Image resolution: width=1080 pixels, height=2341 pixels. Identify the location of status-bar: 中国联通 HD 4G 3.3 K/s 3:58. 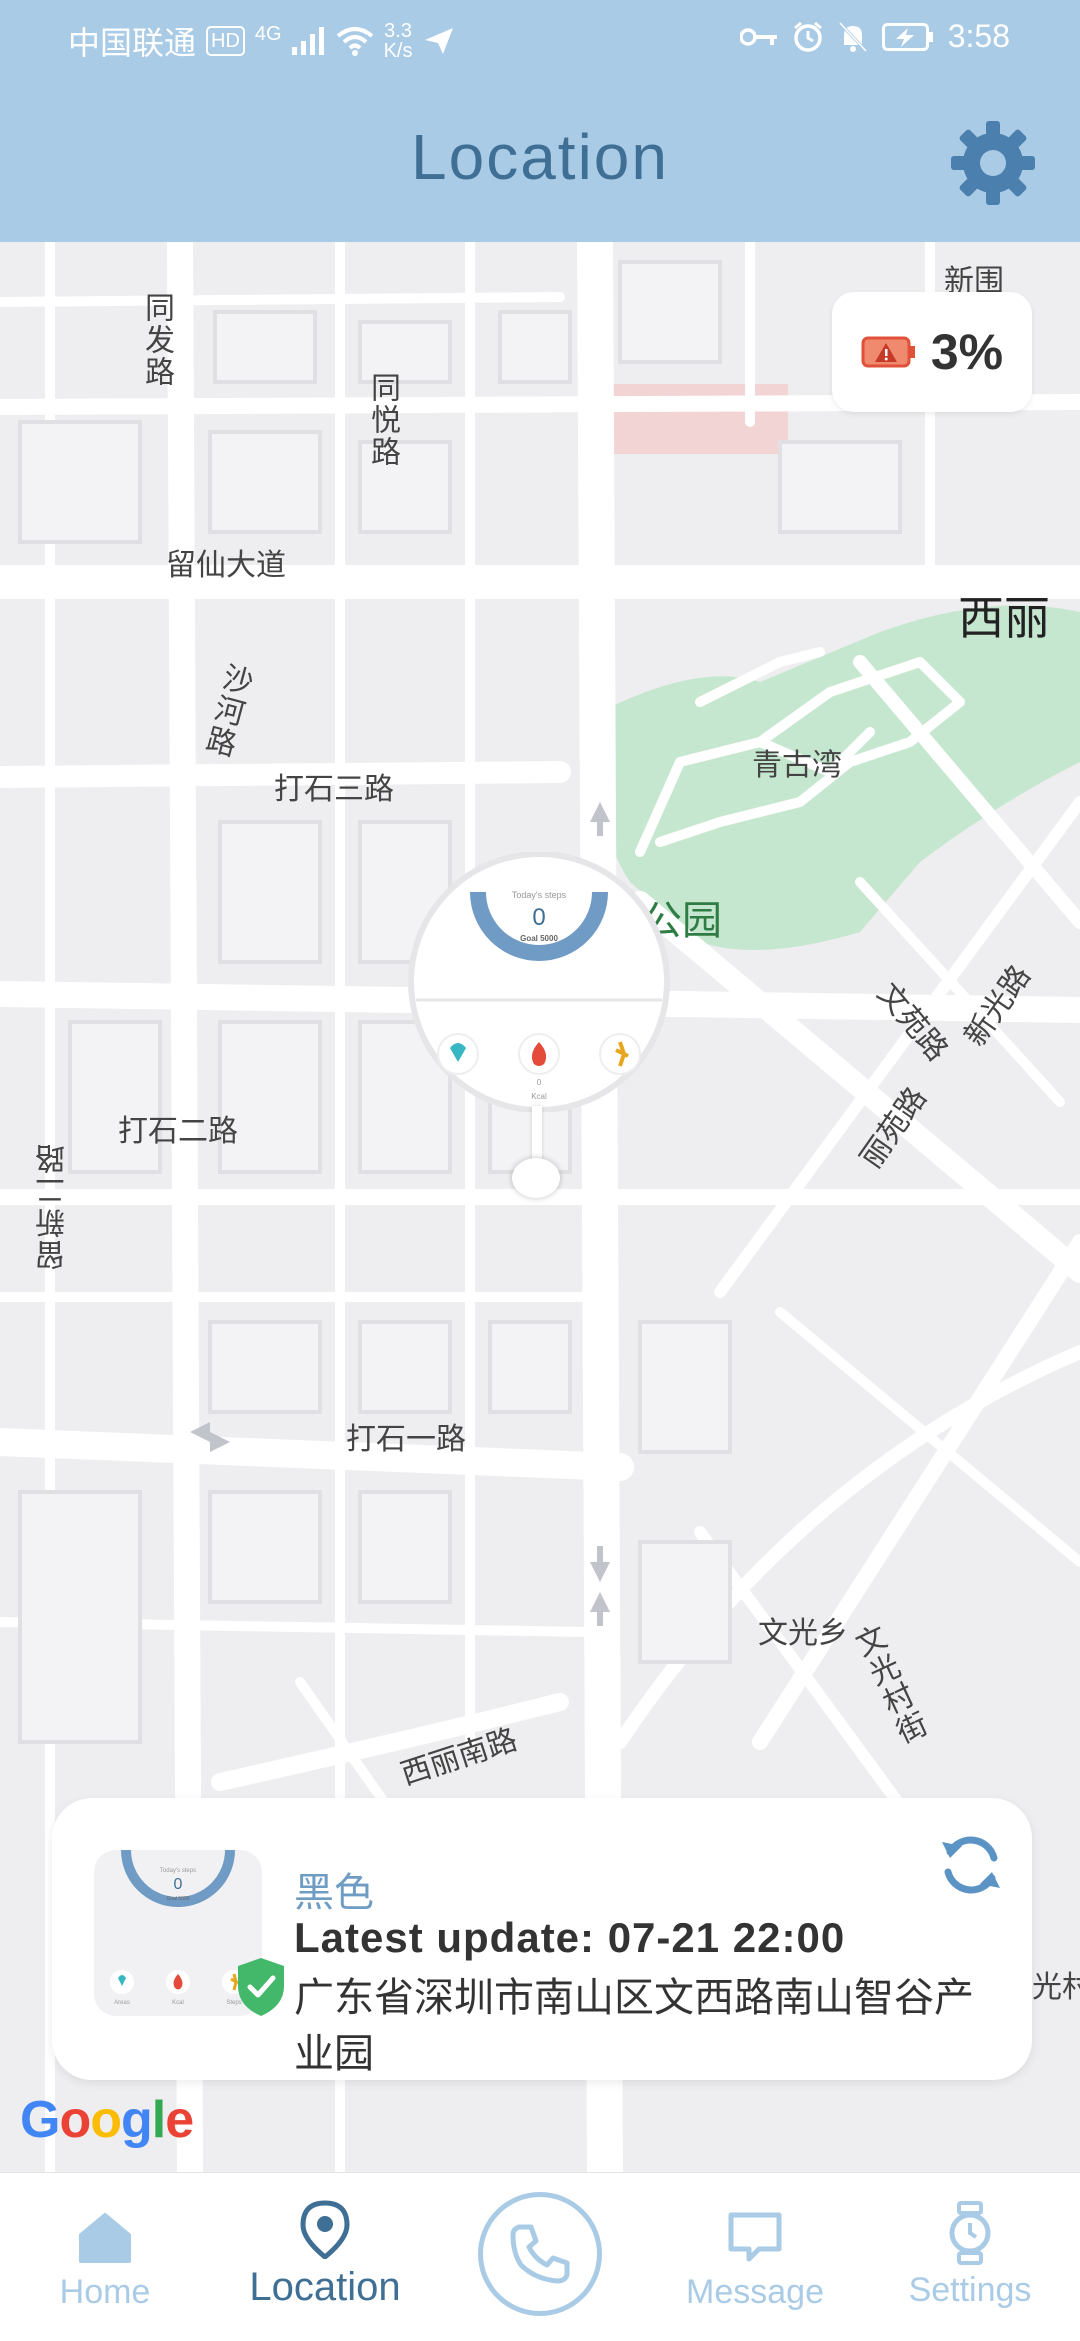
(540, 40).